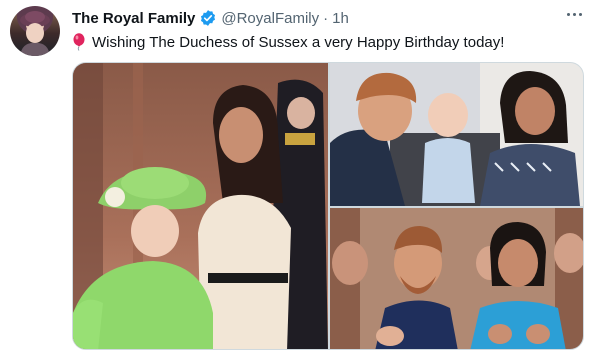 This screenshot has height=354, width=600. What do you see at coordinates (35, 31) in the screenshot?
I see `profile-avatar` at bounding box center [35, 31].